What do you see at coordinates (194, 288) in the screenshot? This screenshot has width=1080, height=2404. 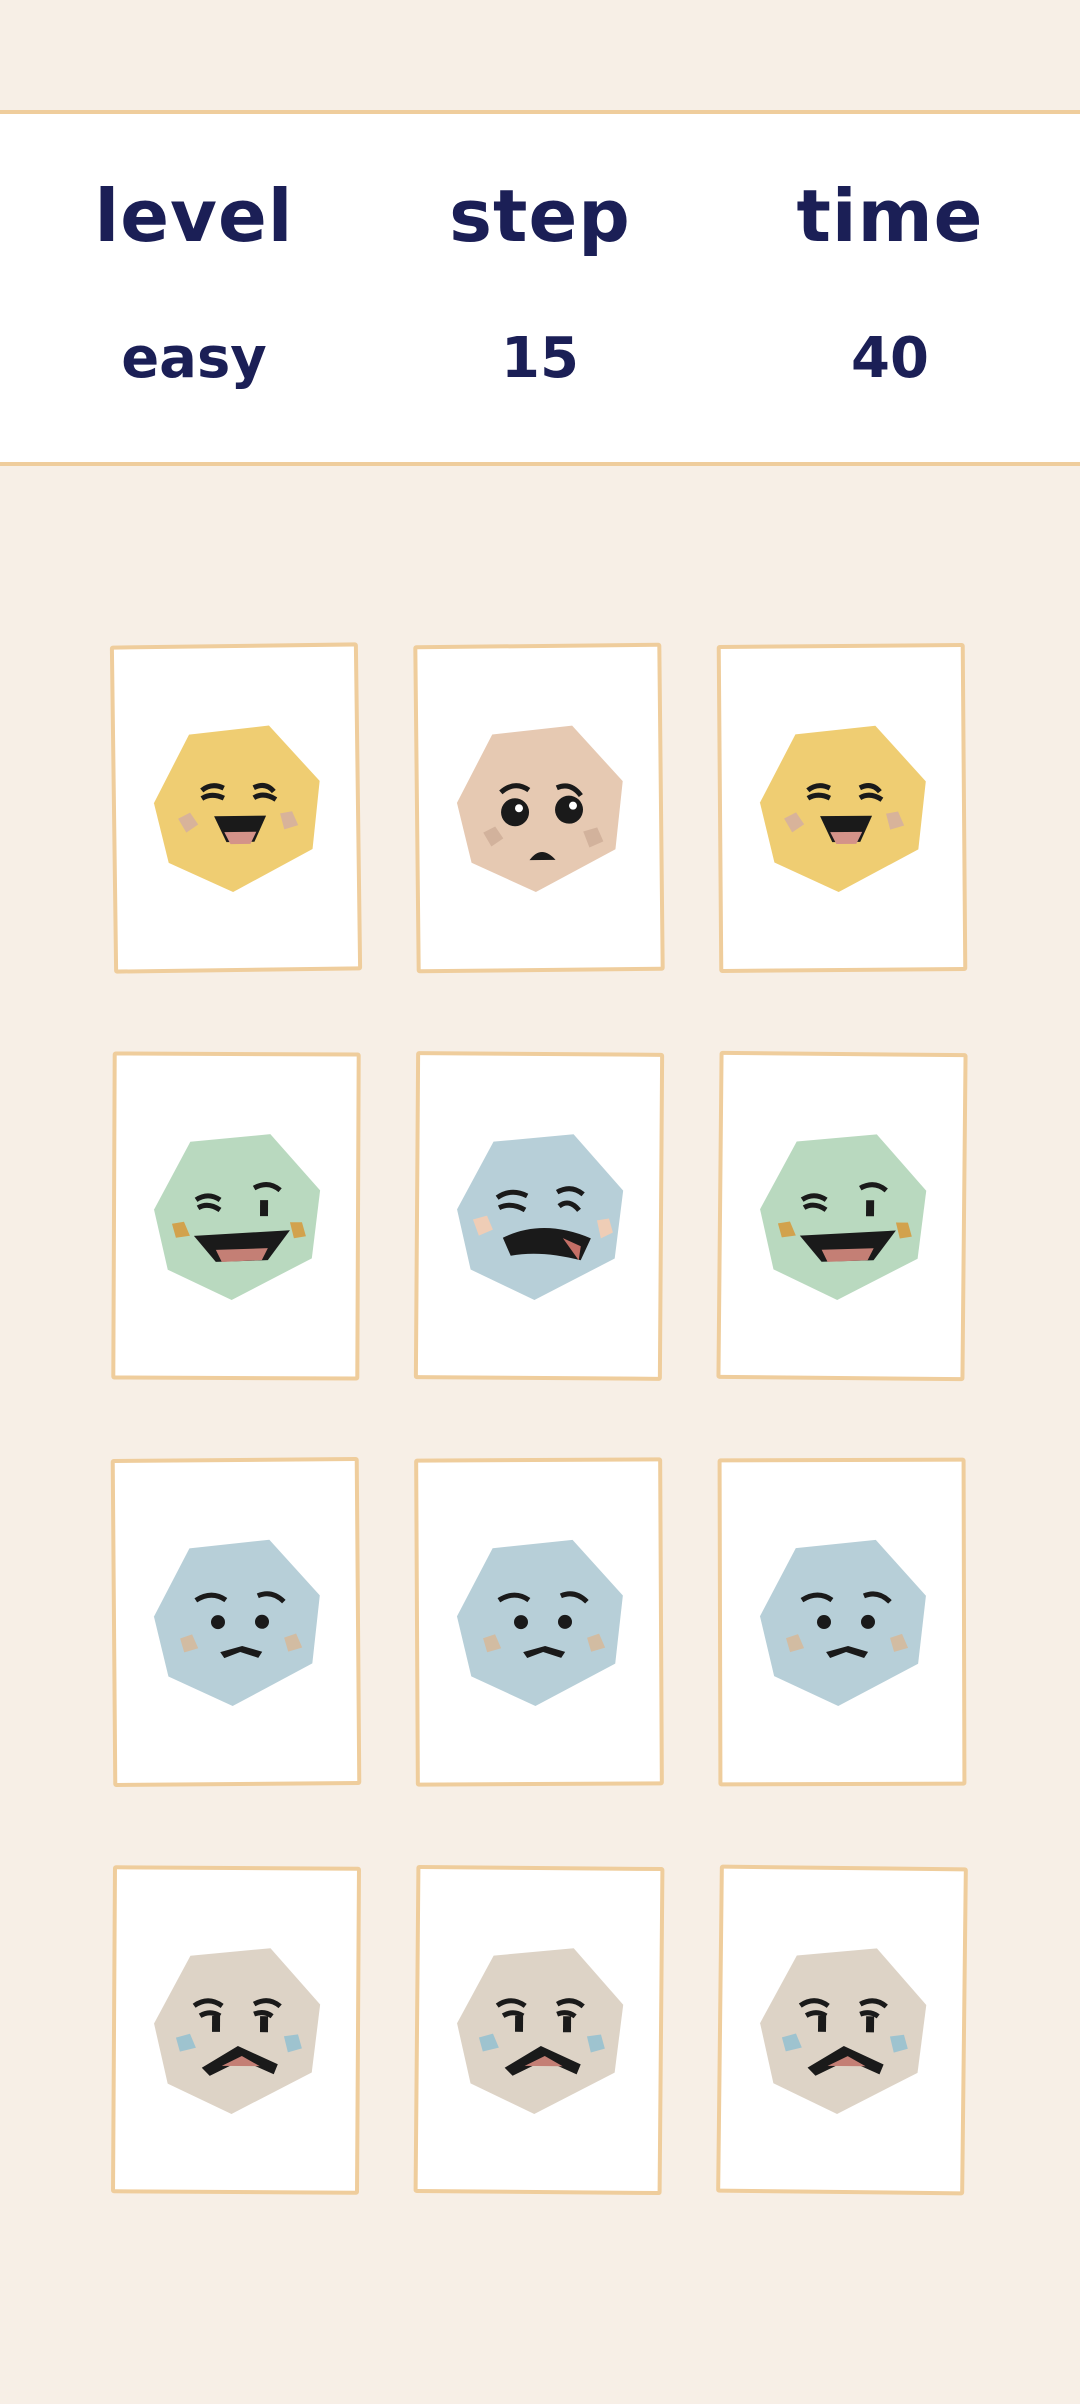 I see `level-stat: level easy` at bounding box center [194, 288].